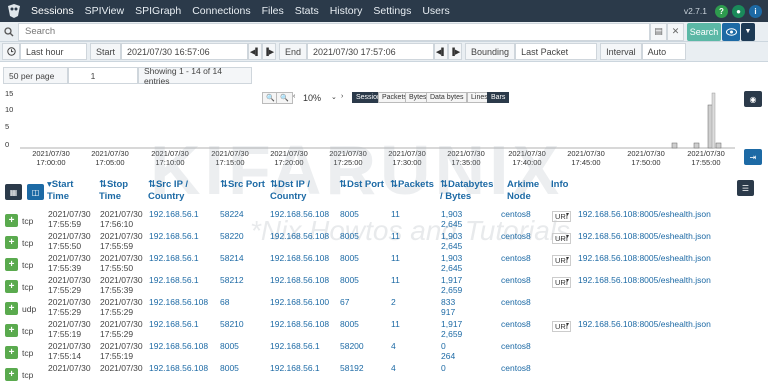 This screenshot has height=385, width=768. What do you see at coordinates (753, 99) in the screenshot?
I see `globe-icon: ◉` at bounding box center [753, 99].